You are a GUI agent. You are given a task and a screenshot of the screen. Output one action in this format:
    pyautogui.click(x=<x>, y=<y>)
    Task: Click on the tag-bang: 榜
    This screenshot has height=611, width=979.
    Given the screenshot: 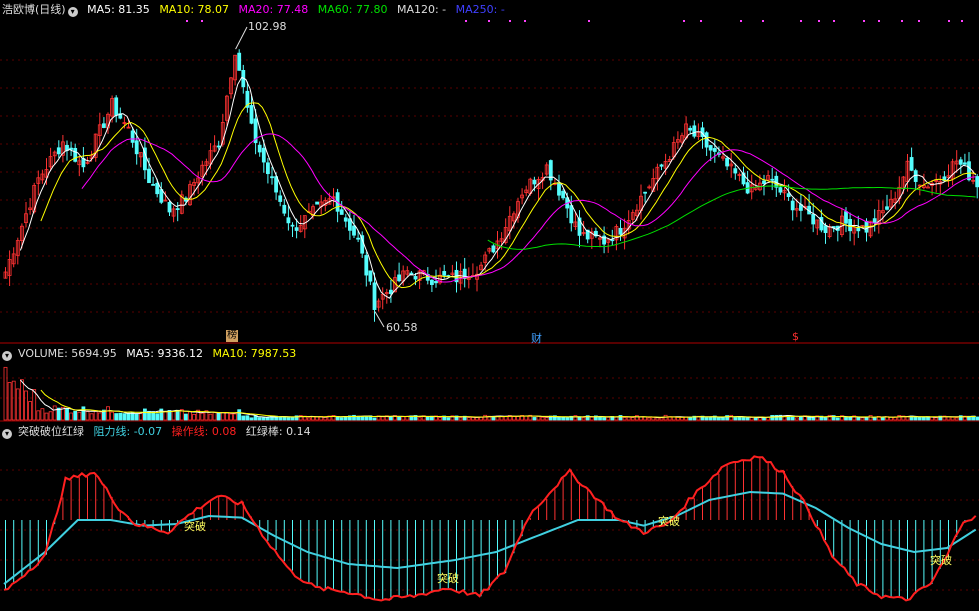 What is the action you would take?
    pyautogui.click(x=232, y=336)
    